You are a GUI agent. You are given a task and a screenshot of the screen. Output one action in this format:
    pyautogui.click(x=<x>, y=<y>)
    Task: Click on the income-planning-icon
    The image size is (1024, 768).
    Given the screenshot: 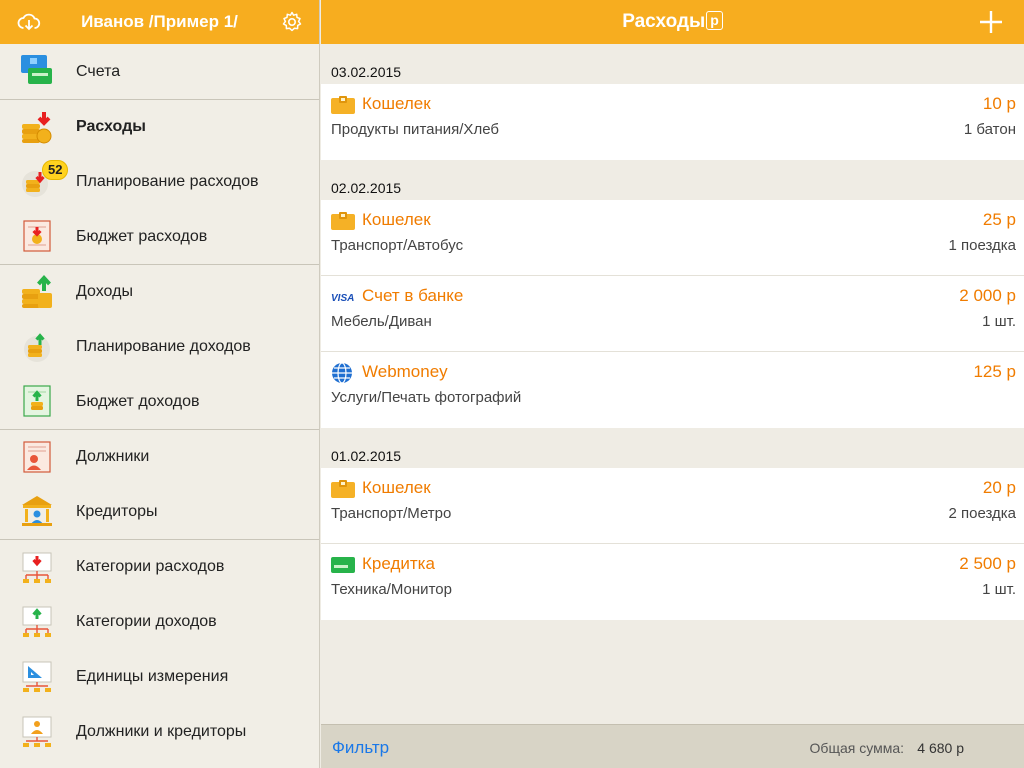 What is the action you would take?
    pyautogui.click(x=37, y=347)
    